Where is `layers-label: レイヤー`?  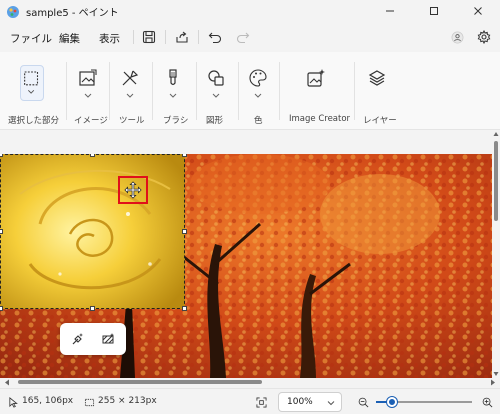
layers-label: レイヤー is located at coordinates (380, 121).